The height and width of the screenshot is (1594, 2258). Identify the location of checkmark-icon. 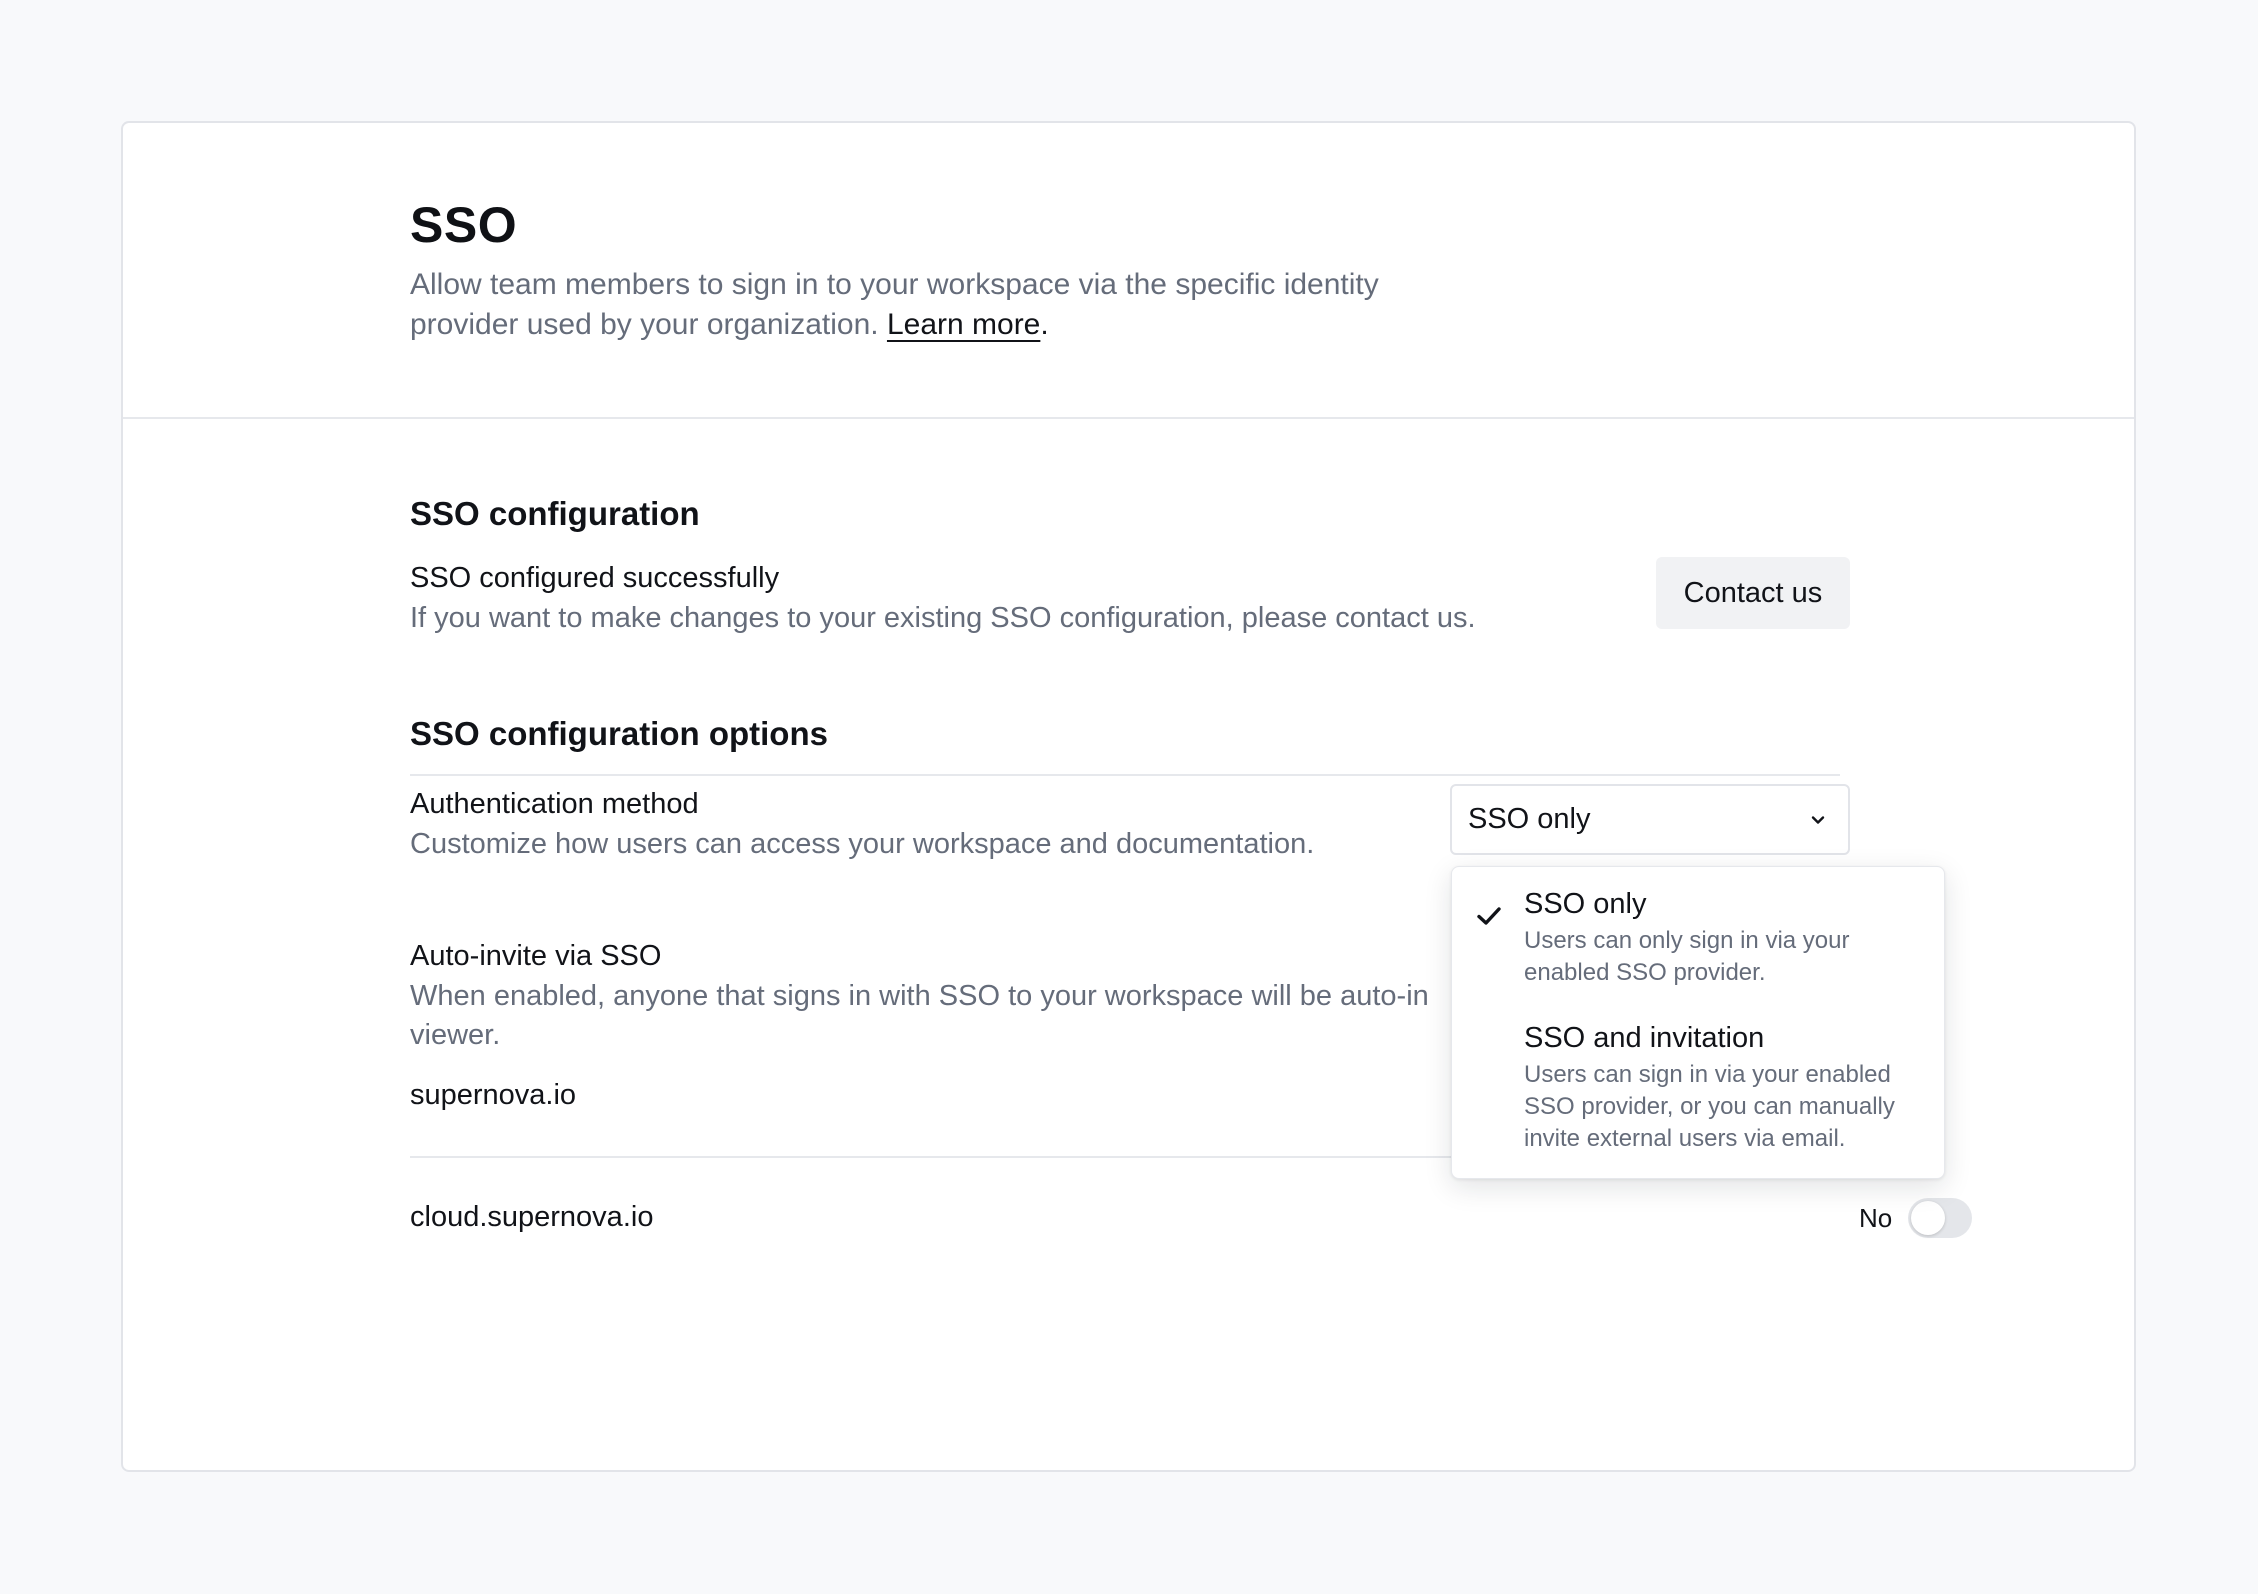
(1489, 916).